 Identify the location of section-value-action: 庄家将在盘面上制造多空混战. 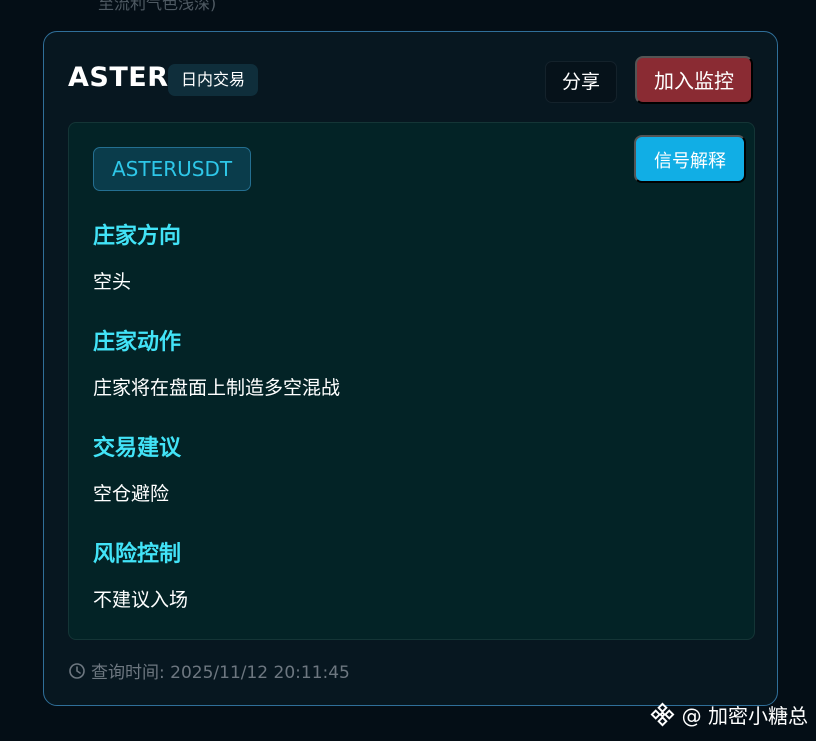
(217, 388).